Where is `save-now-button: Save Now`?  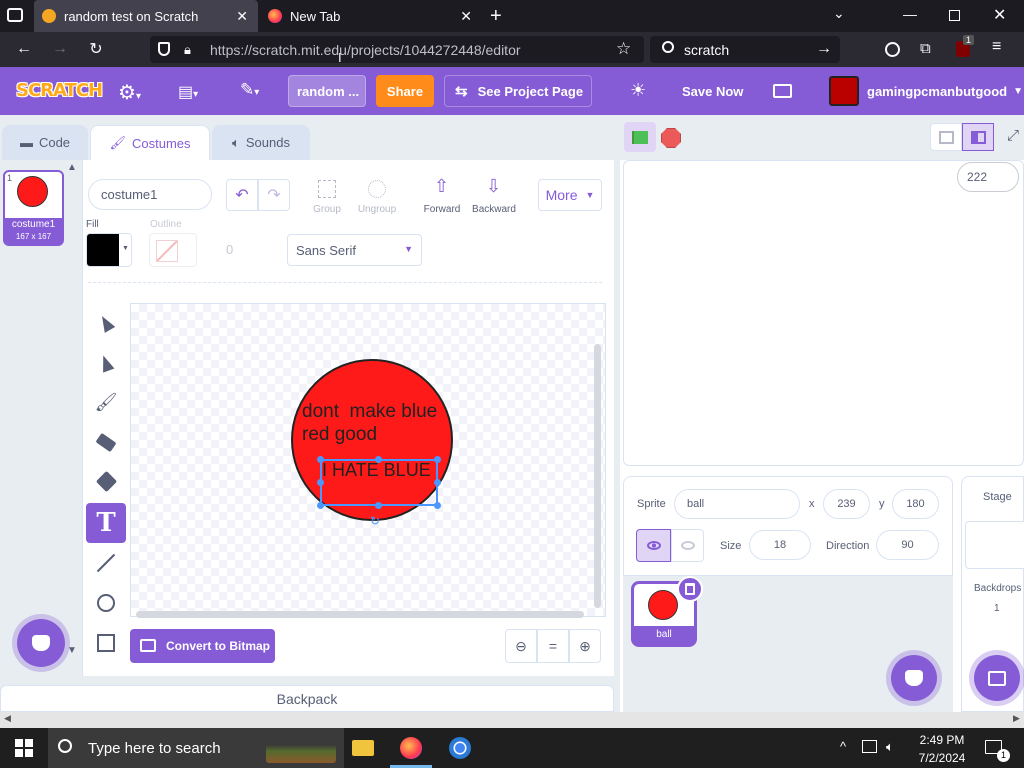 save-now-button: Save Now is located at coordinates (712, 91).